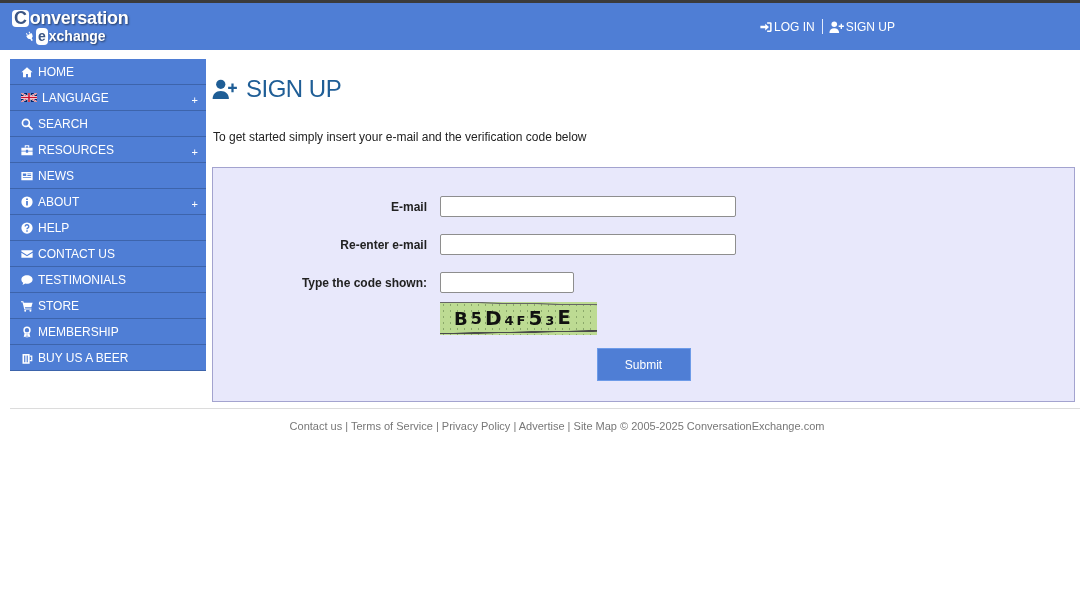 This screenshot has width=1080, height=600. I want to click on footer-link: Advertise, so click(541, 426).